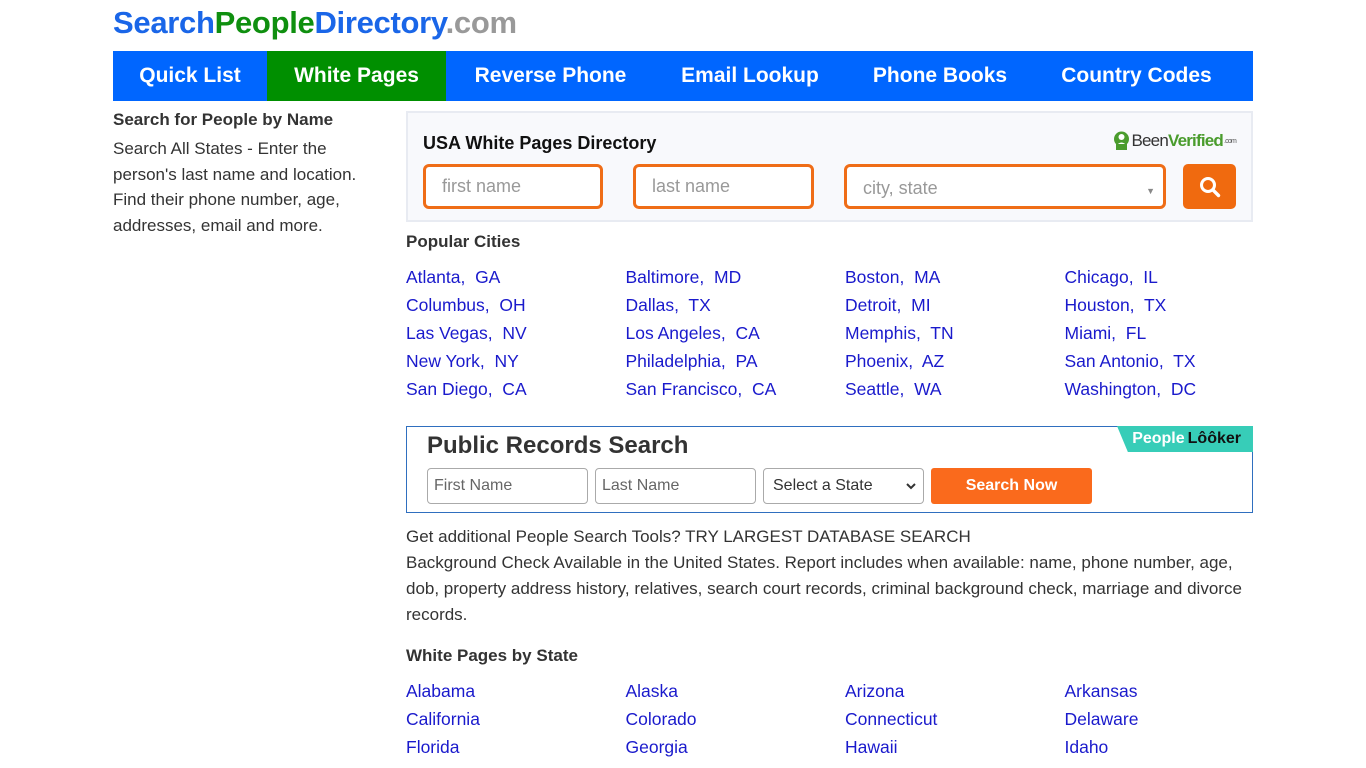  I want to click on state-link: Colorado, so click(736, 719).